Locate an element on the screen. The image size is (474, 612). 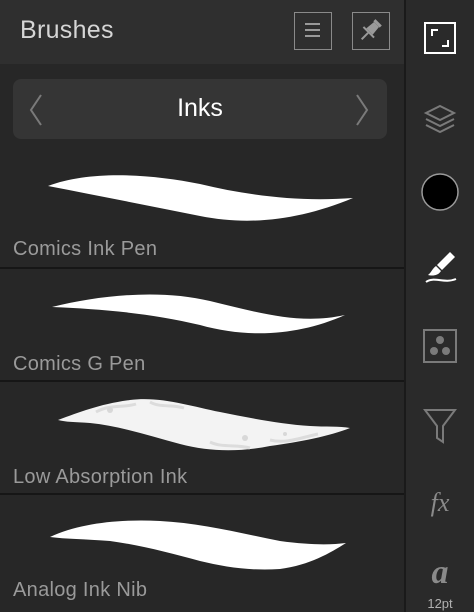
fx-icon: fx is located at coordinates (440, 502).